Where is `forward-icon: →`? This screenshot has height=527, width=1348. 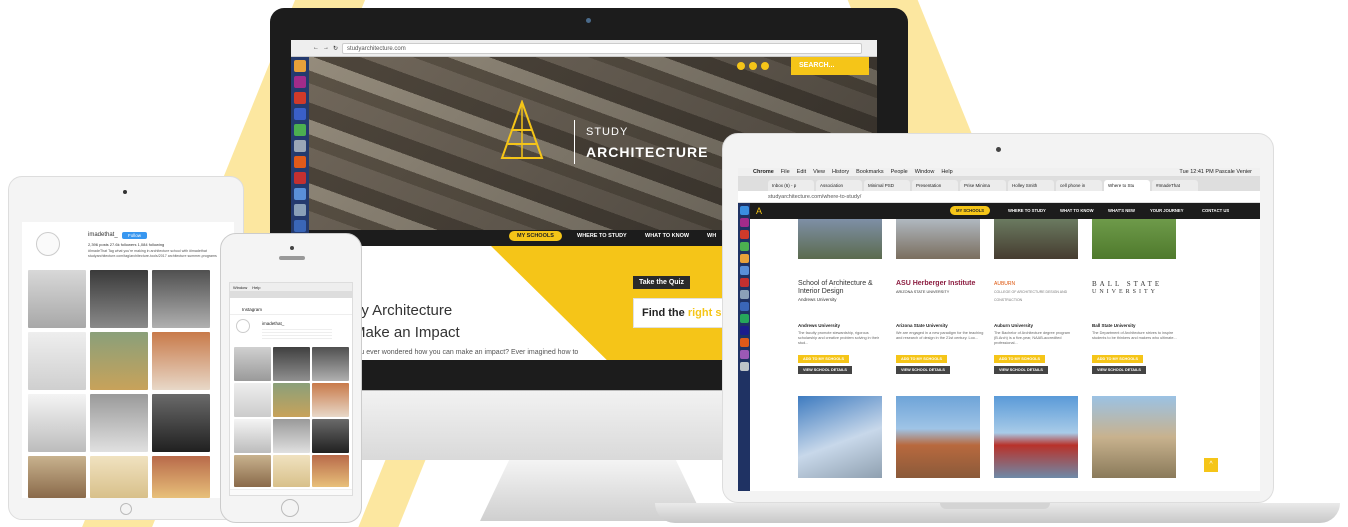
forward-icon: → is located at coordinates (326, 48).